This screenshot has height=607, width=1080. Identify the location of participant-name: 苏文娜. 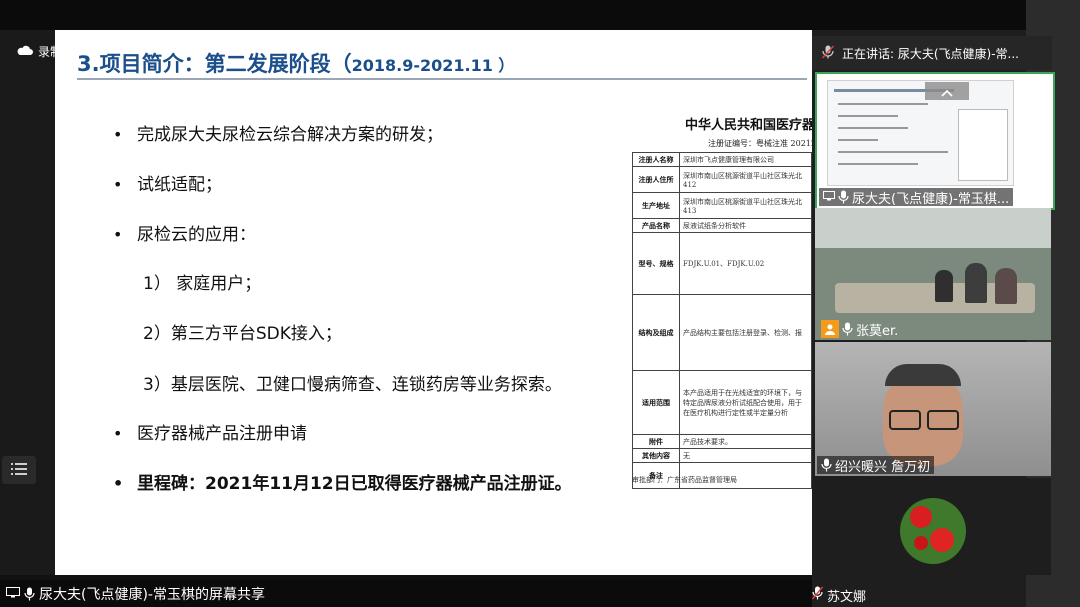
(847, 597).